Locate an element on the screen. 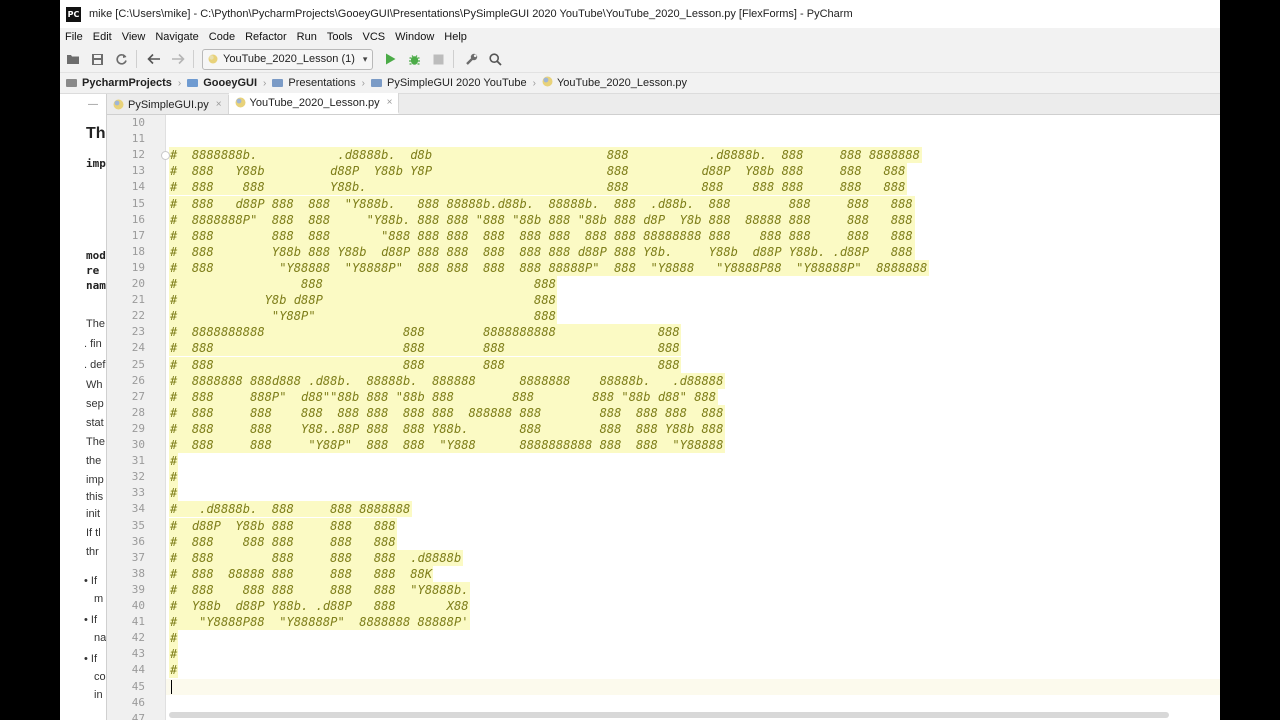 The height and width of the screenshot is (720, 1280). tab-pysimplegui-py: PySimpleGUI.py × is located at coordinates (168, 104).